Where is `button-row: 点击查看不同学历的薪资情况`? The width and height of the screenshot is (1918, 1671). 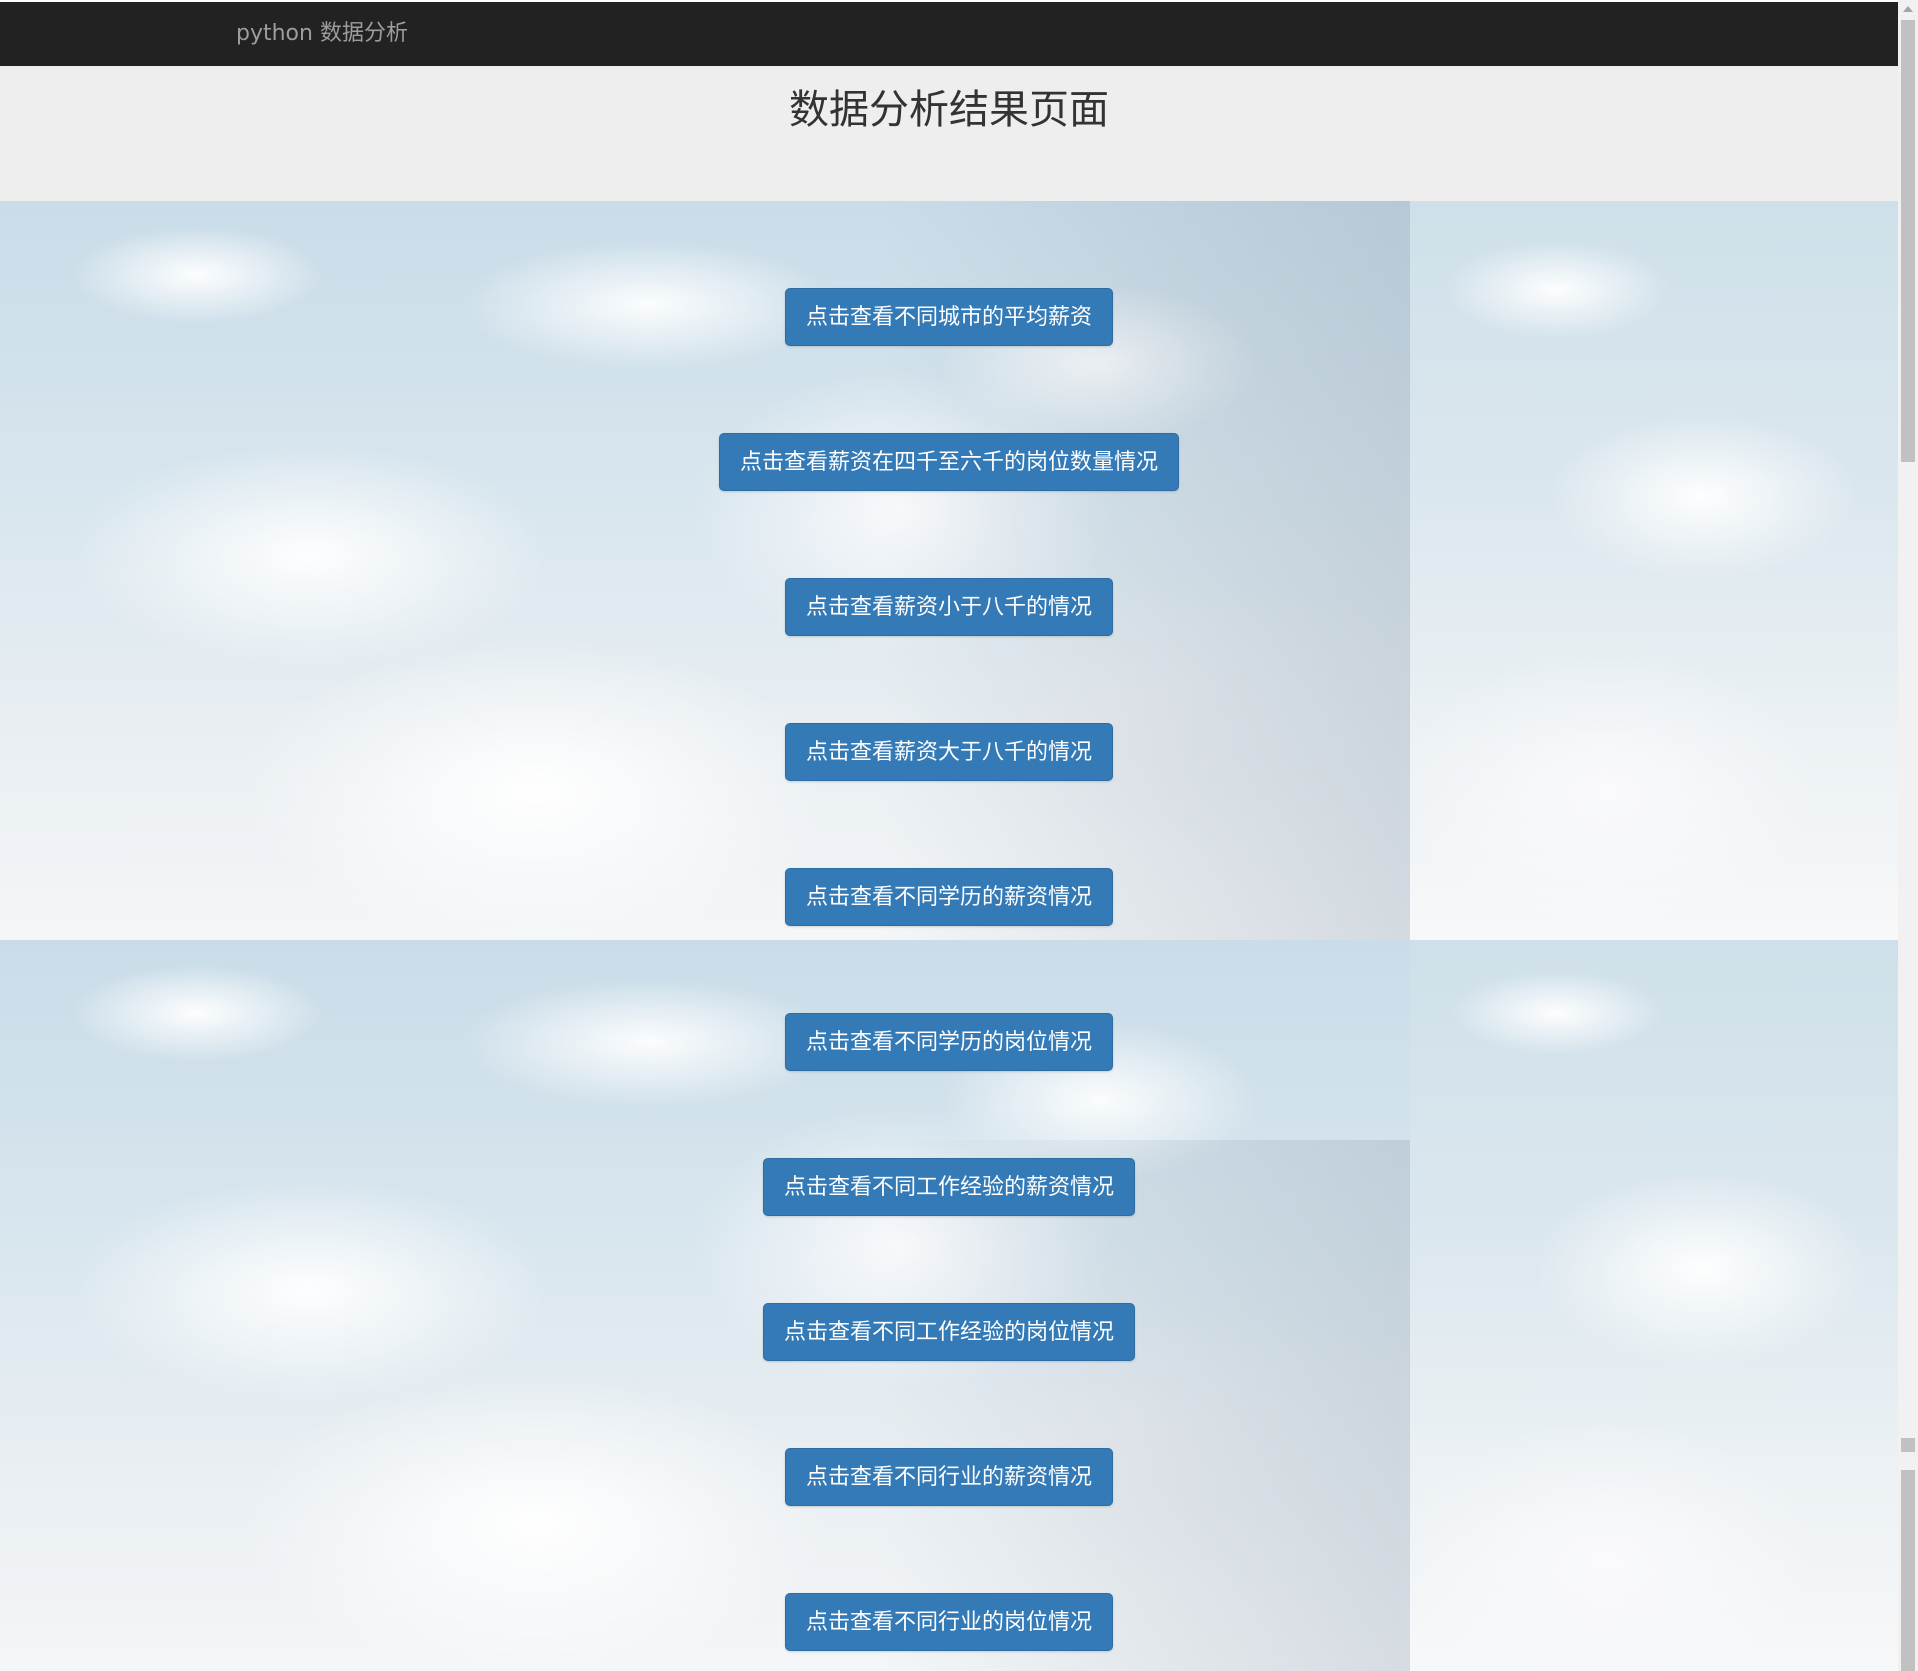
button-row: 点击查看不同学历的薪资情况 is located at coordinates (949, 940).